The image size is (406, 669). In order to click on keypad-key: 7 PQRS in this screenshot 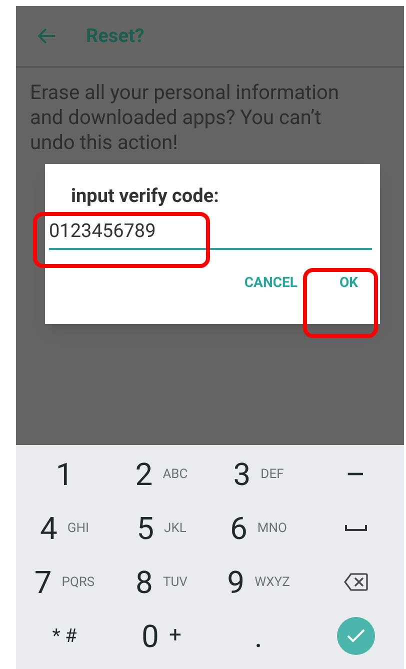, I will do `click(64, 582)`.